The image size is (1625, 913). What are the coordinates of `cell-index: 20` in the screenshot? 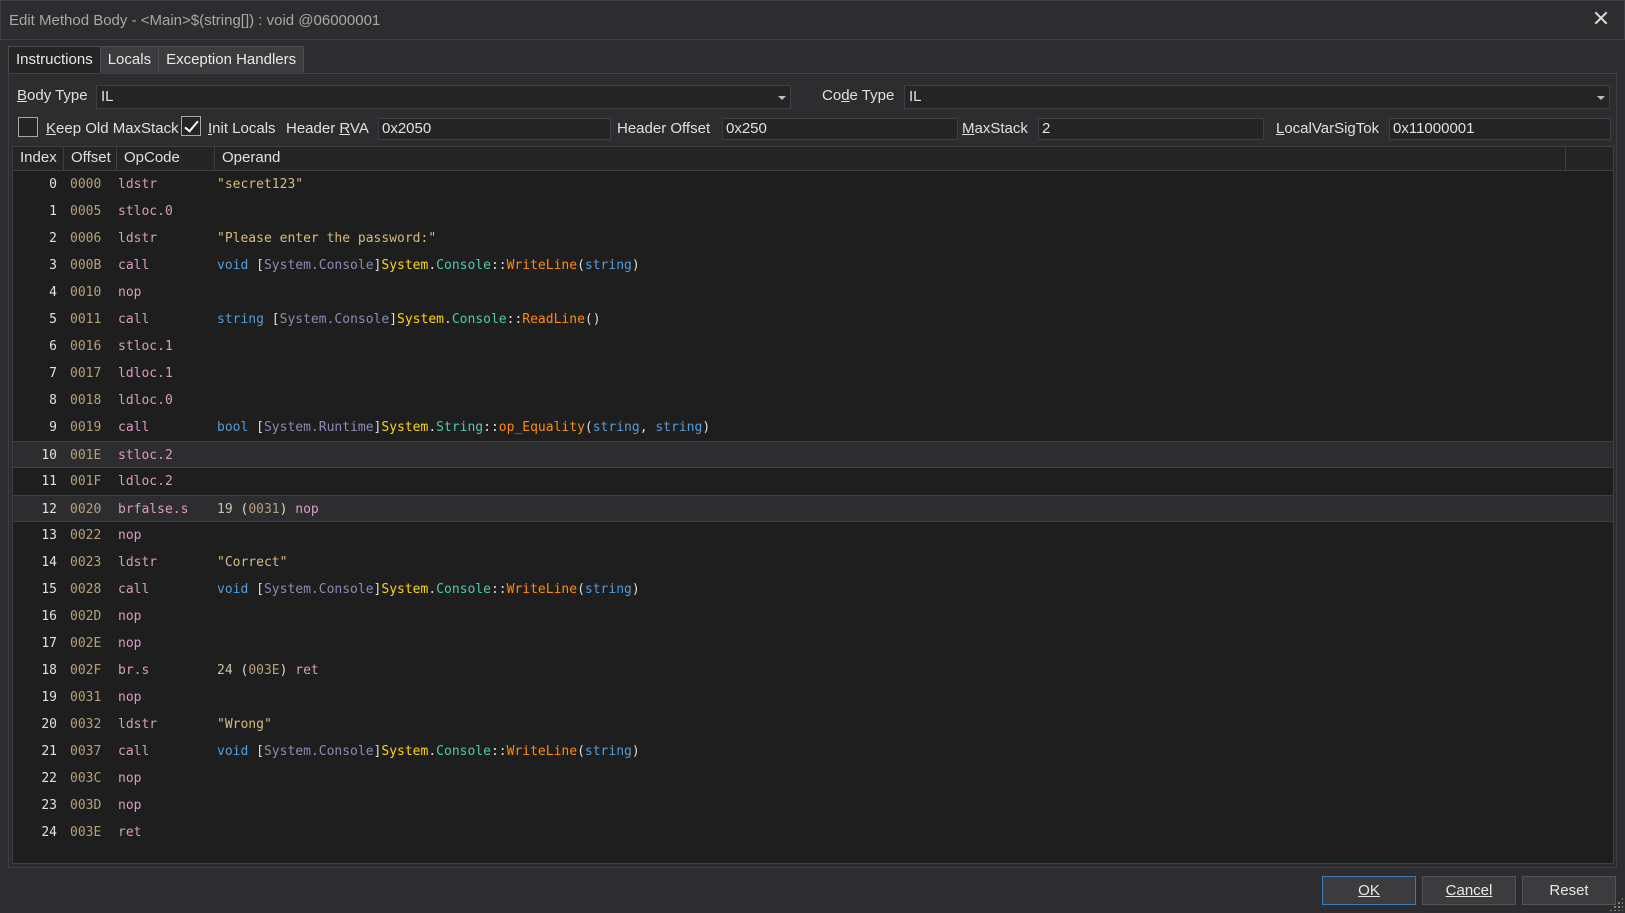 It's located at (49, 724).